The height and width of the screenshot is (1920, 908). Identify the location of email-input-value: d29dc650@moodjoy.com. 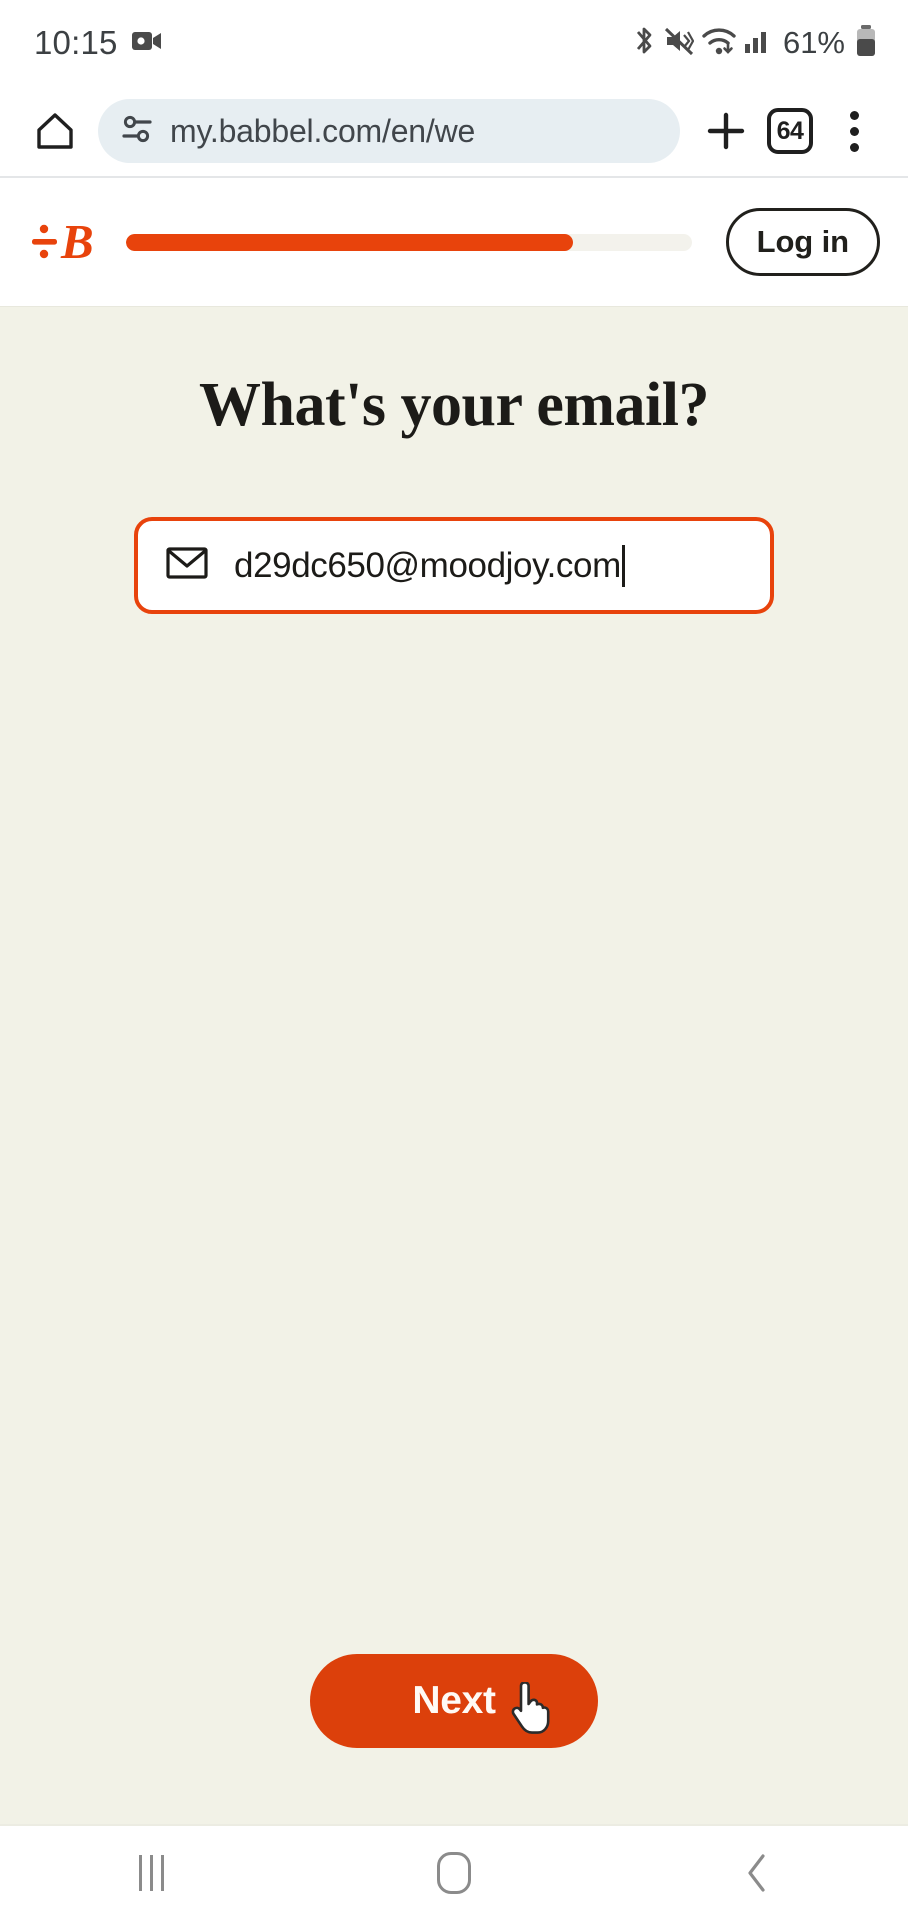
(427, 566).